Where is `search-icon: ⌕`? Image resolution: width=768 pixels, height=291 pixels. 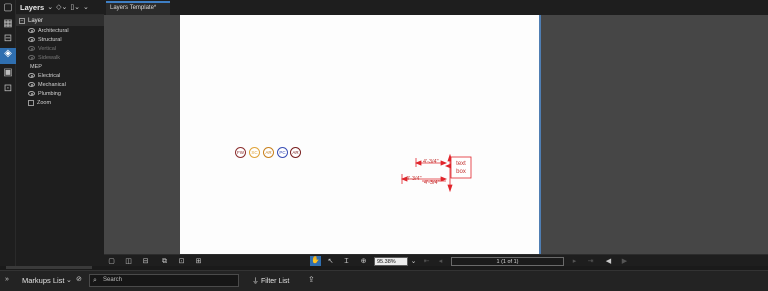
search-icon: ⌕ is located at coordinates (95, 280).